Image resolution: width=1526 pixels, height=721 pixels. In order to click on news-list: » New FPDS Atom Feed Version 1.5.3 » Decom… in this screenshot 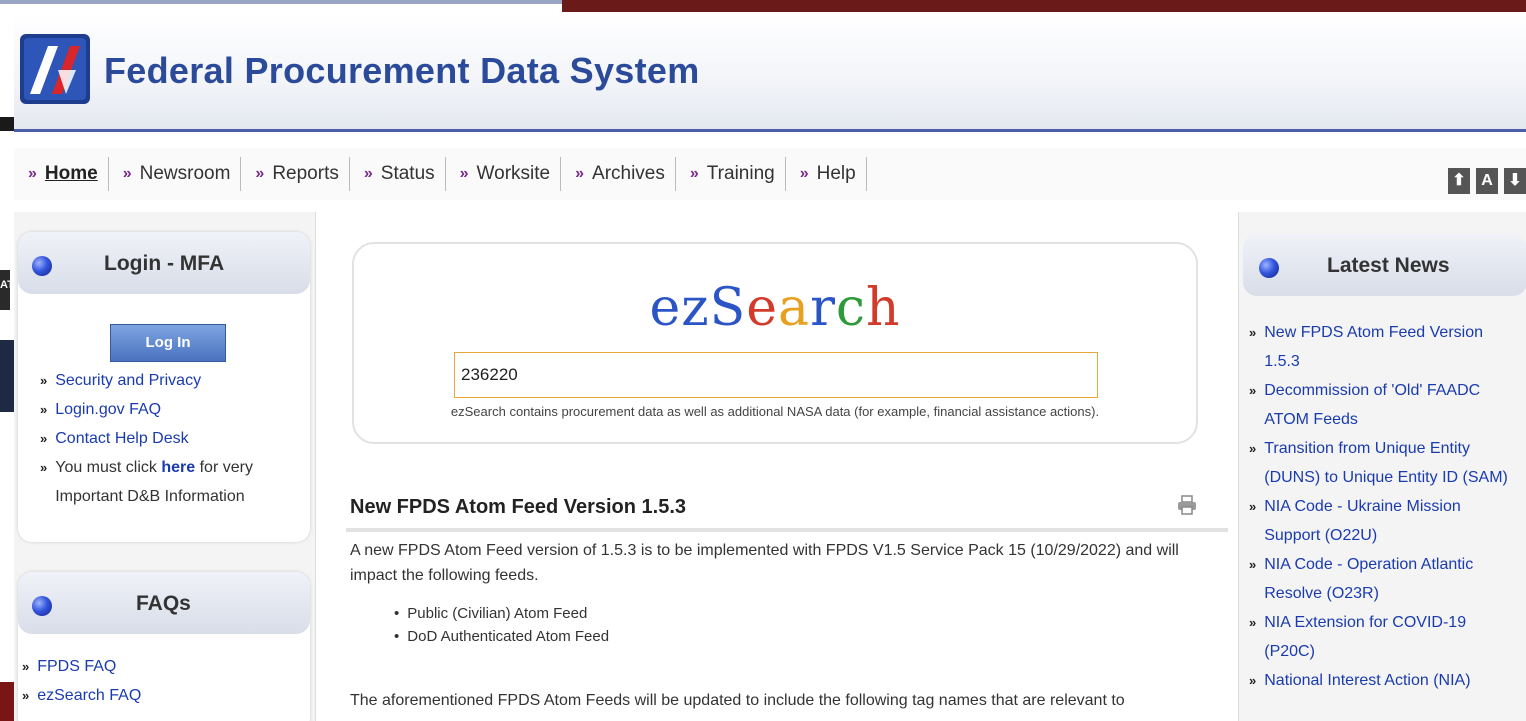, I will do `click(1385, 506)`.